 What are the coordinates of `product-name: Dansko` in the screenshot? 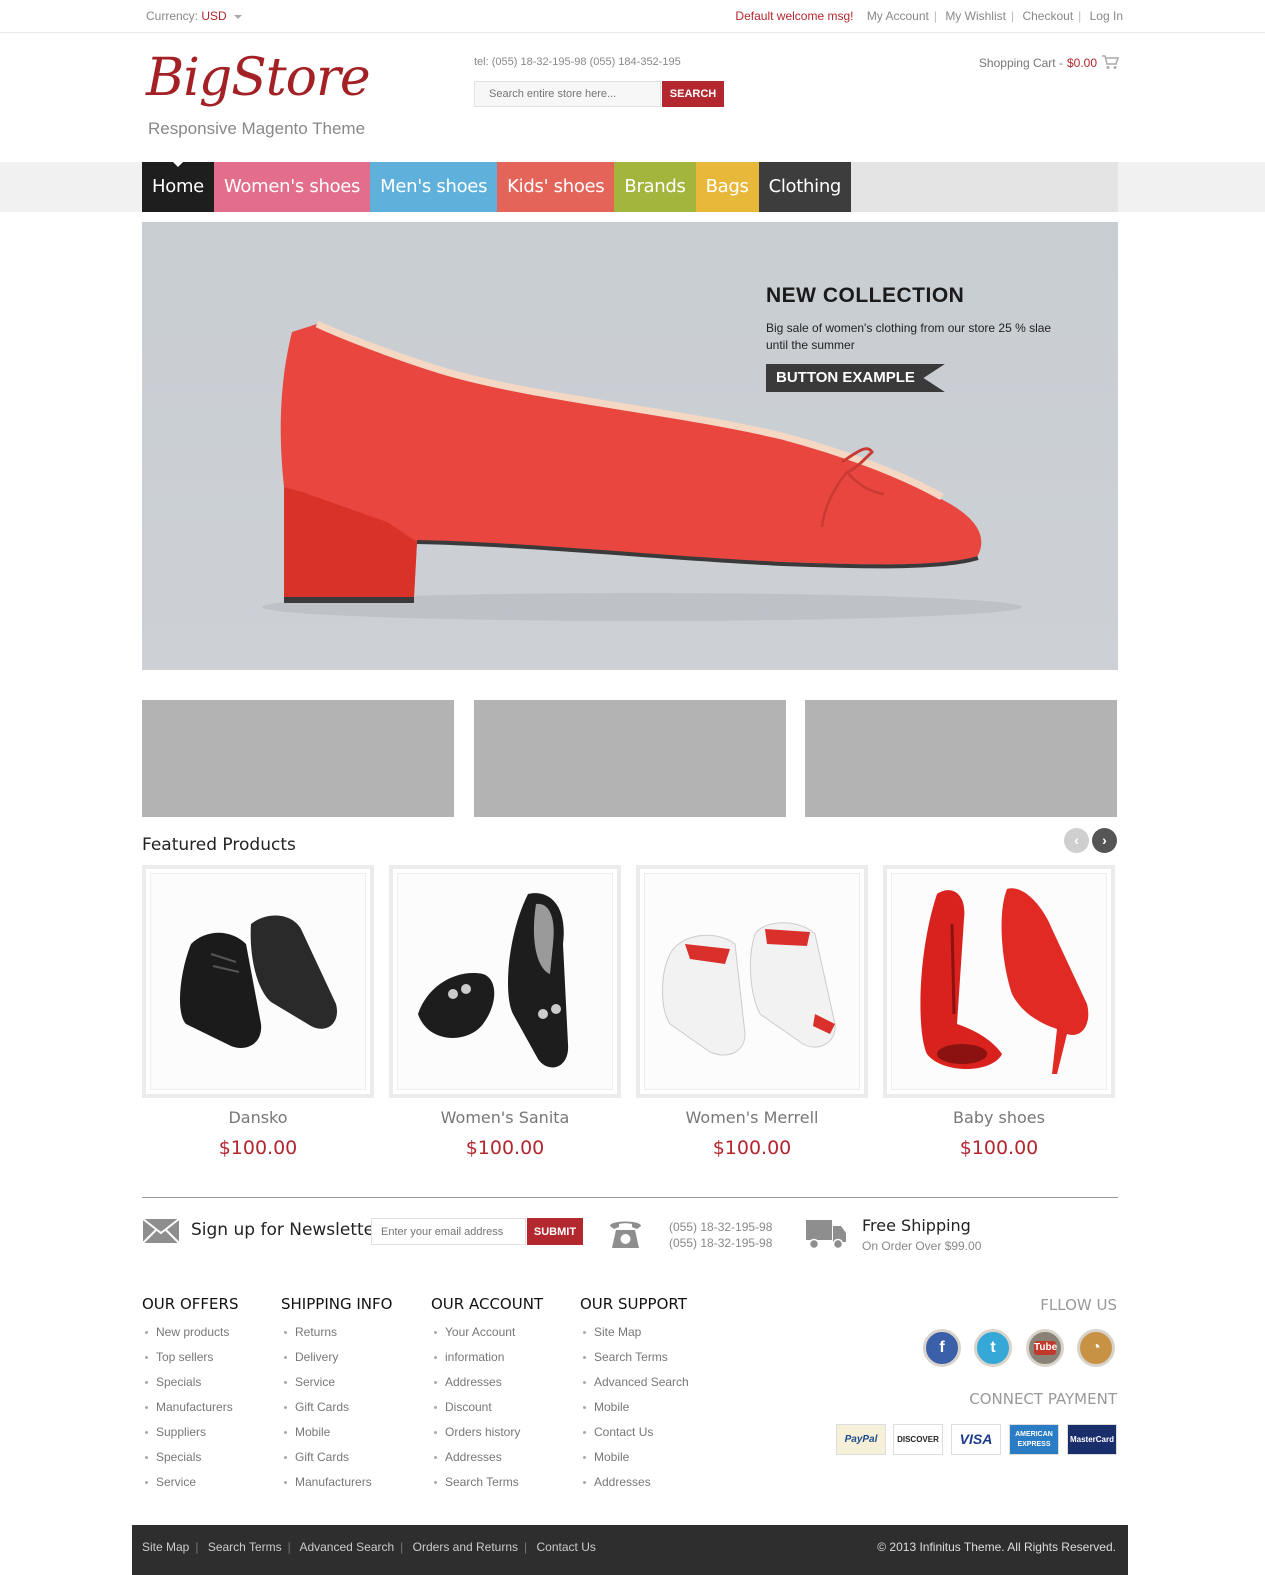 It's located at (258, 1117).